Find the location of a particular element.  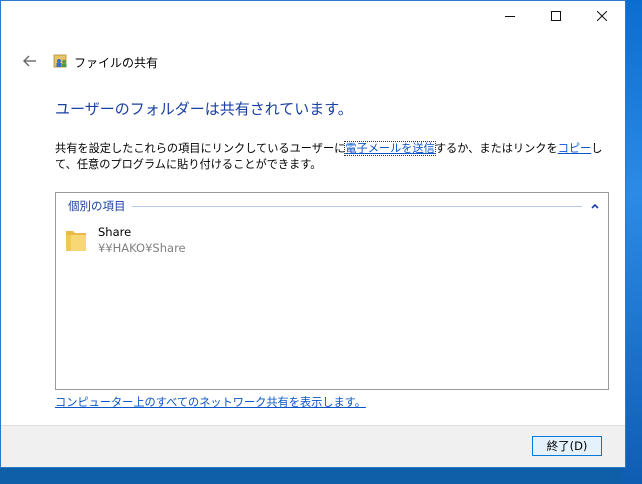

minimize-icon is located at coordinates (510, 16).